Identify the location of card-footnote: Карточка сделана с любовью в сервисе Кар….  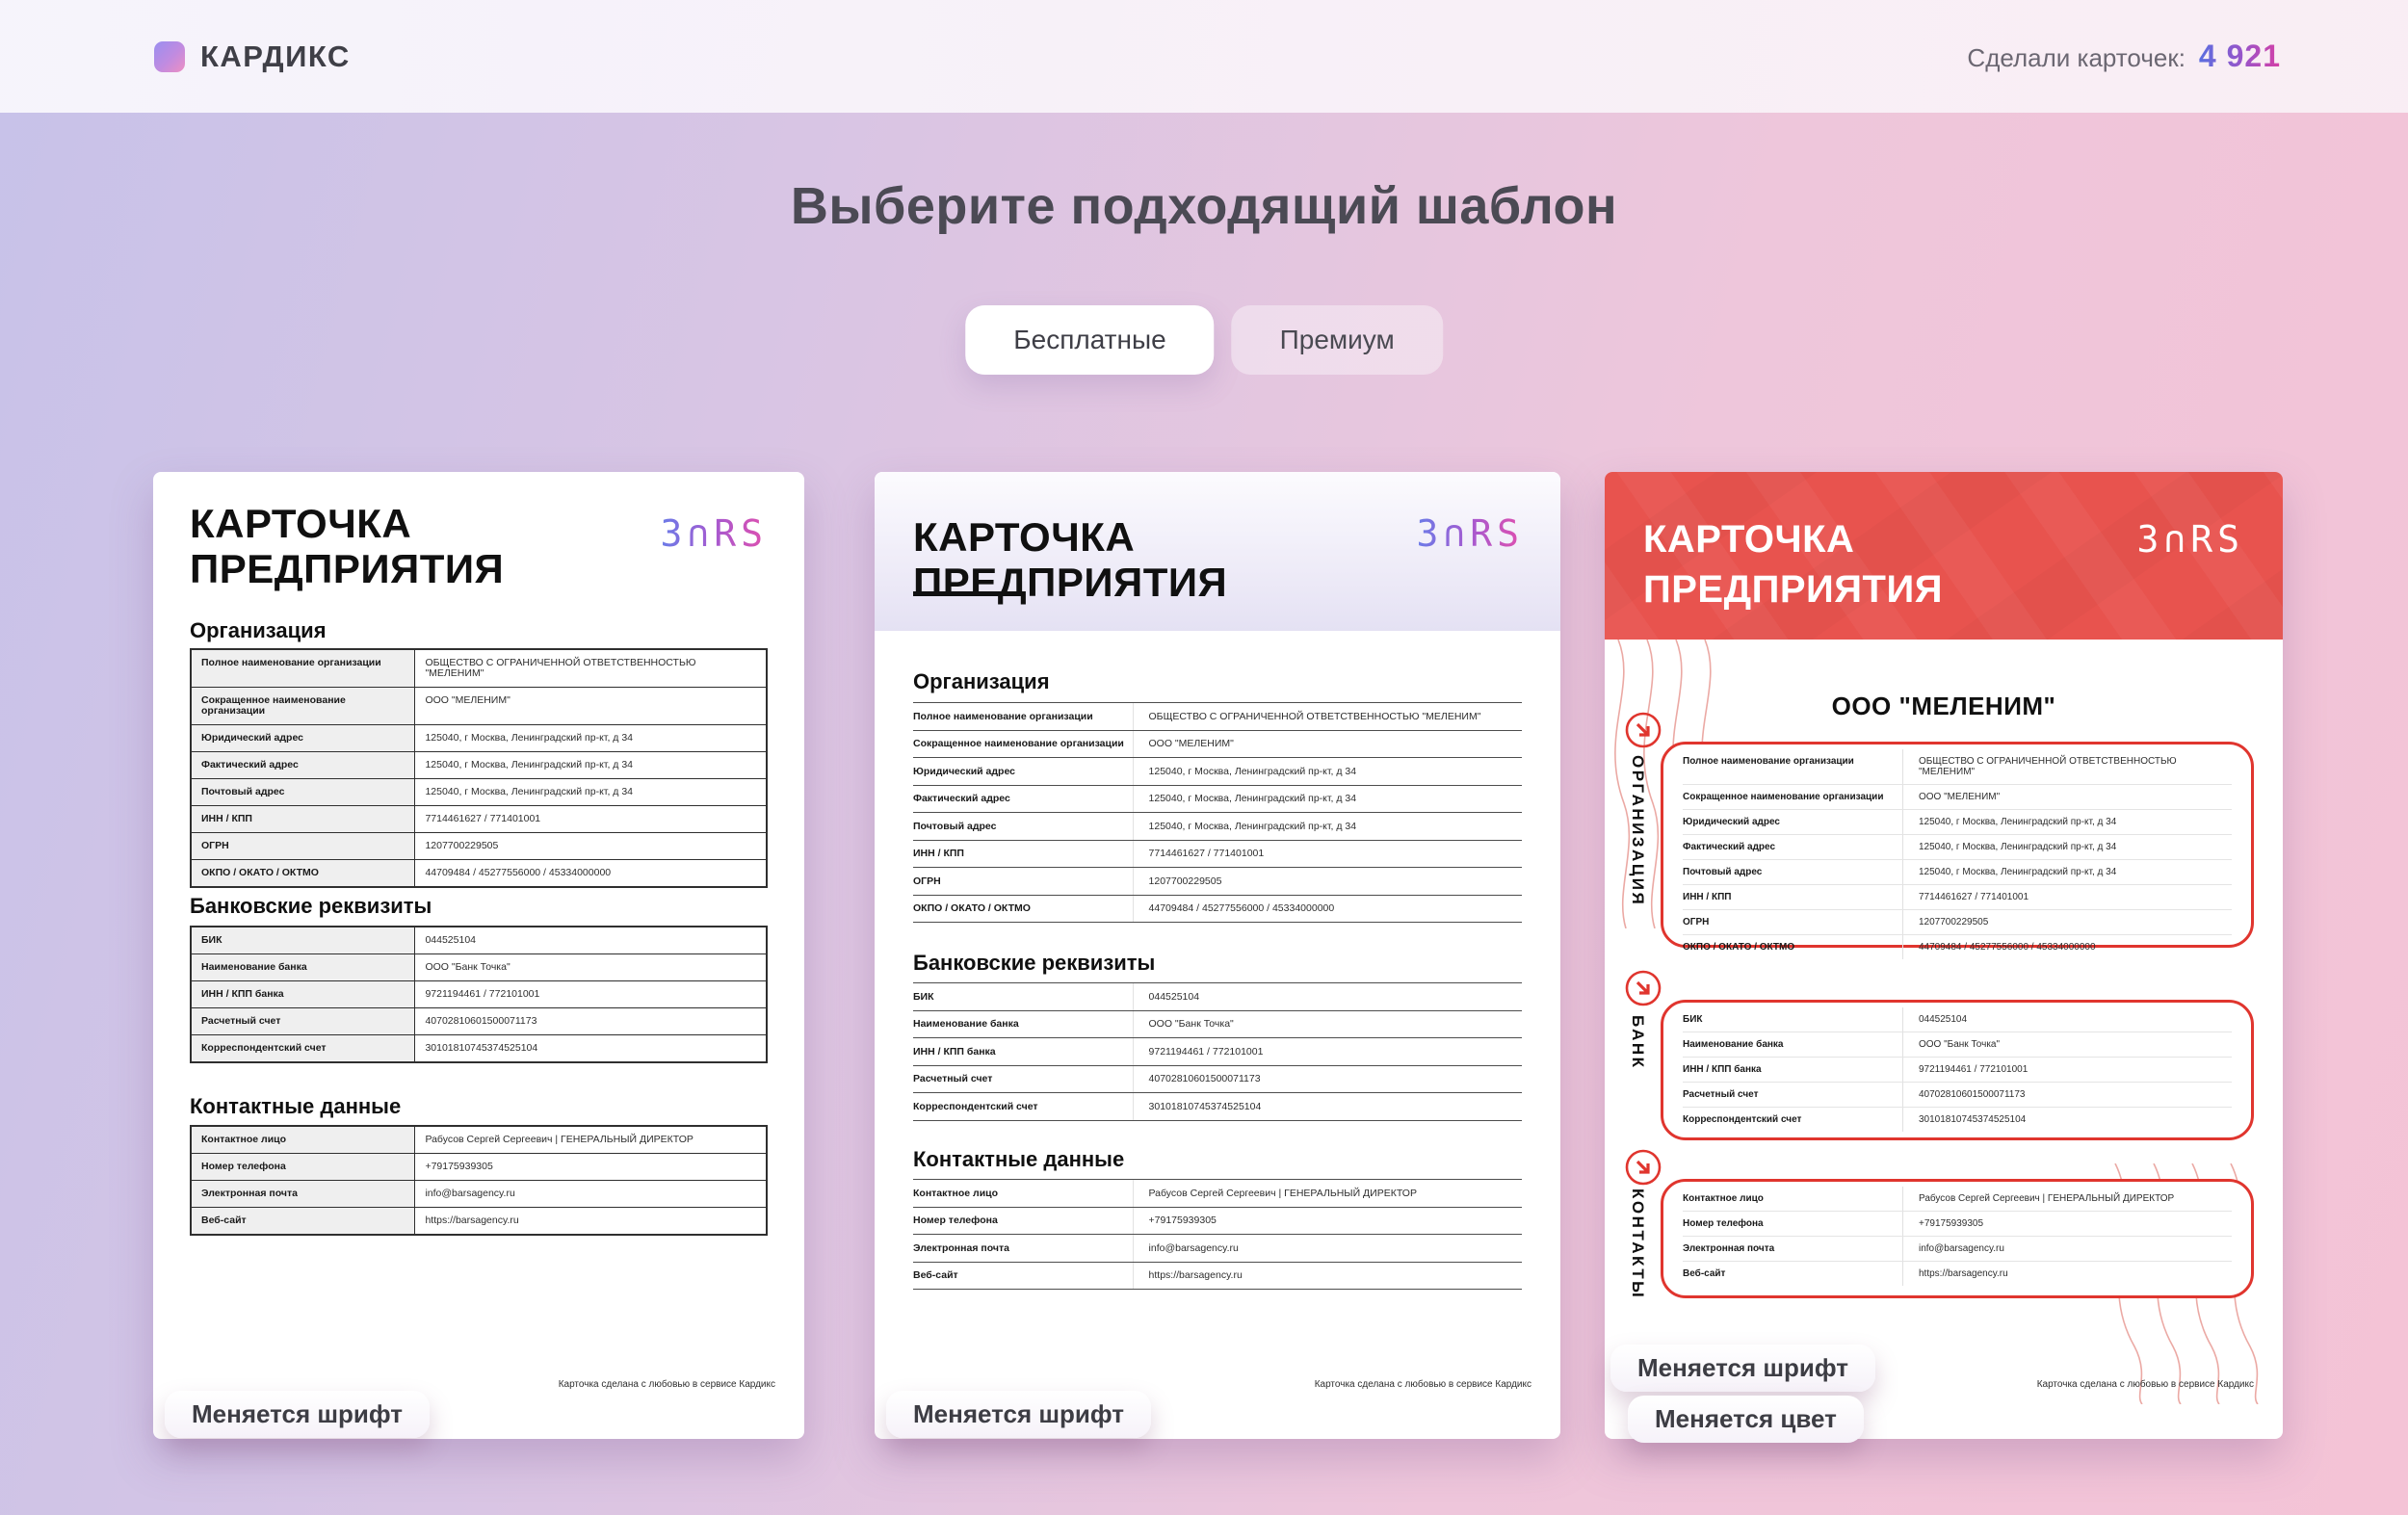
(1422, 1385).